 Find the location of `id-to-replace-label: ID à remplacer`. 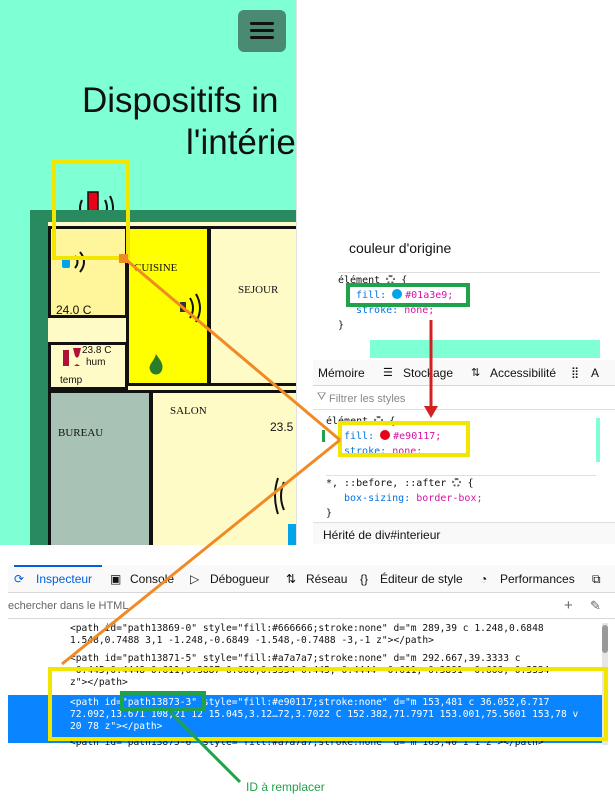

id-to-replace-label: ID à remplacer is located at coordinates (285, 787).